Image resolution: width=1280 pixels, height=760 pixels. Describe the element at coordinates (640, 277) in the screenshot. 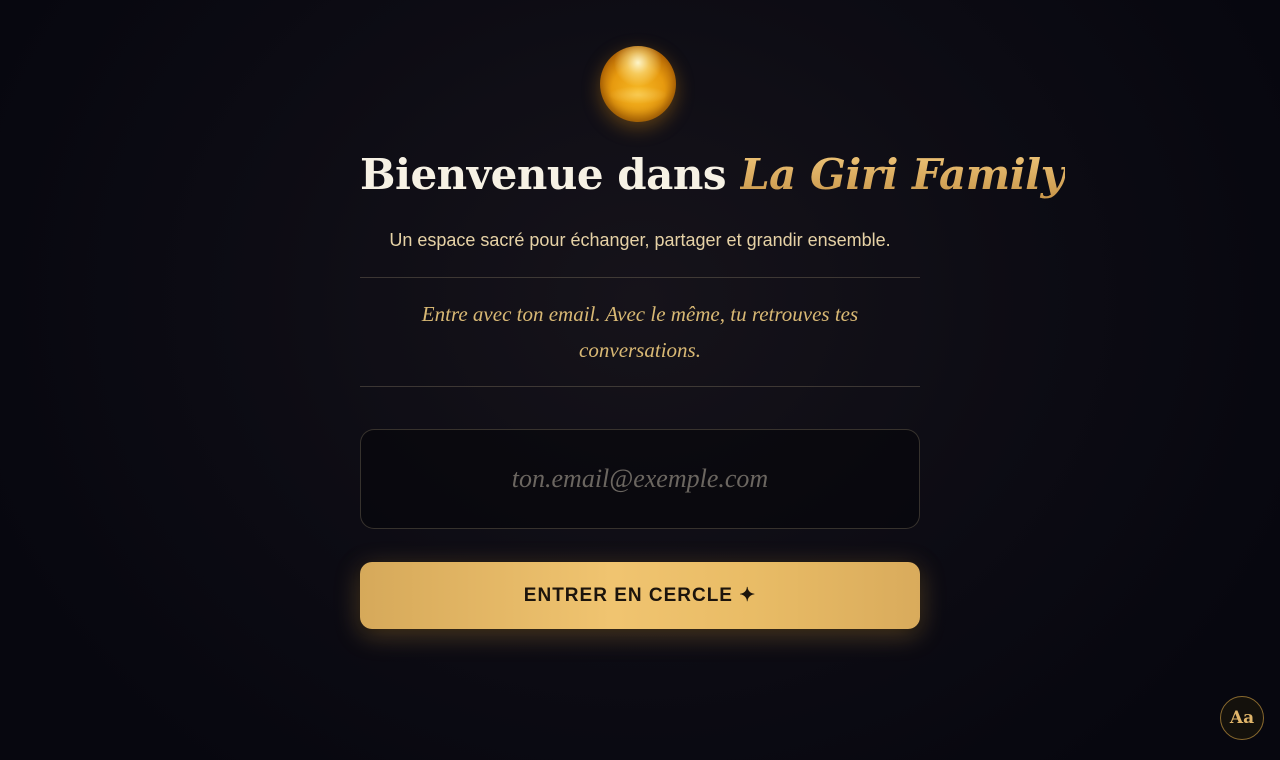

I see `divider-top` at that location.